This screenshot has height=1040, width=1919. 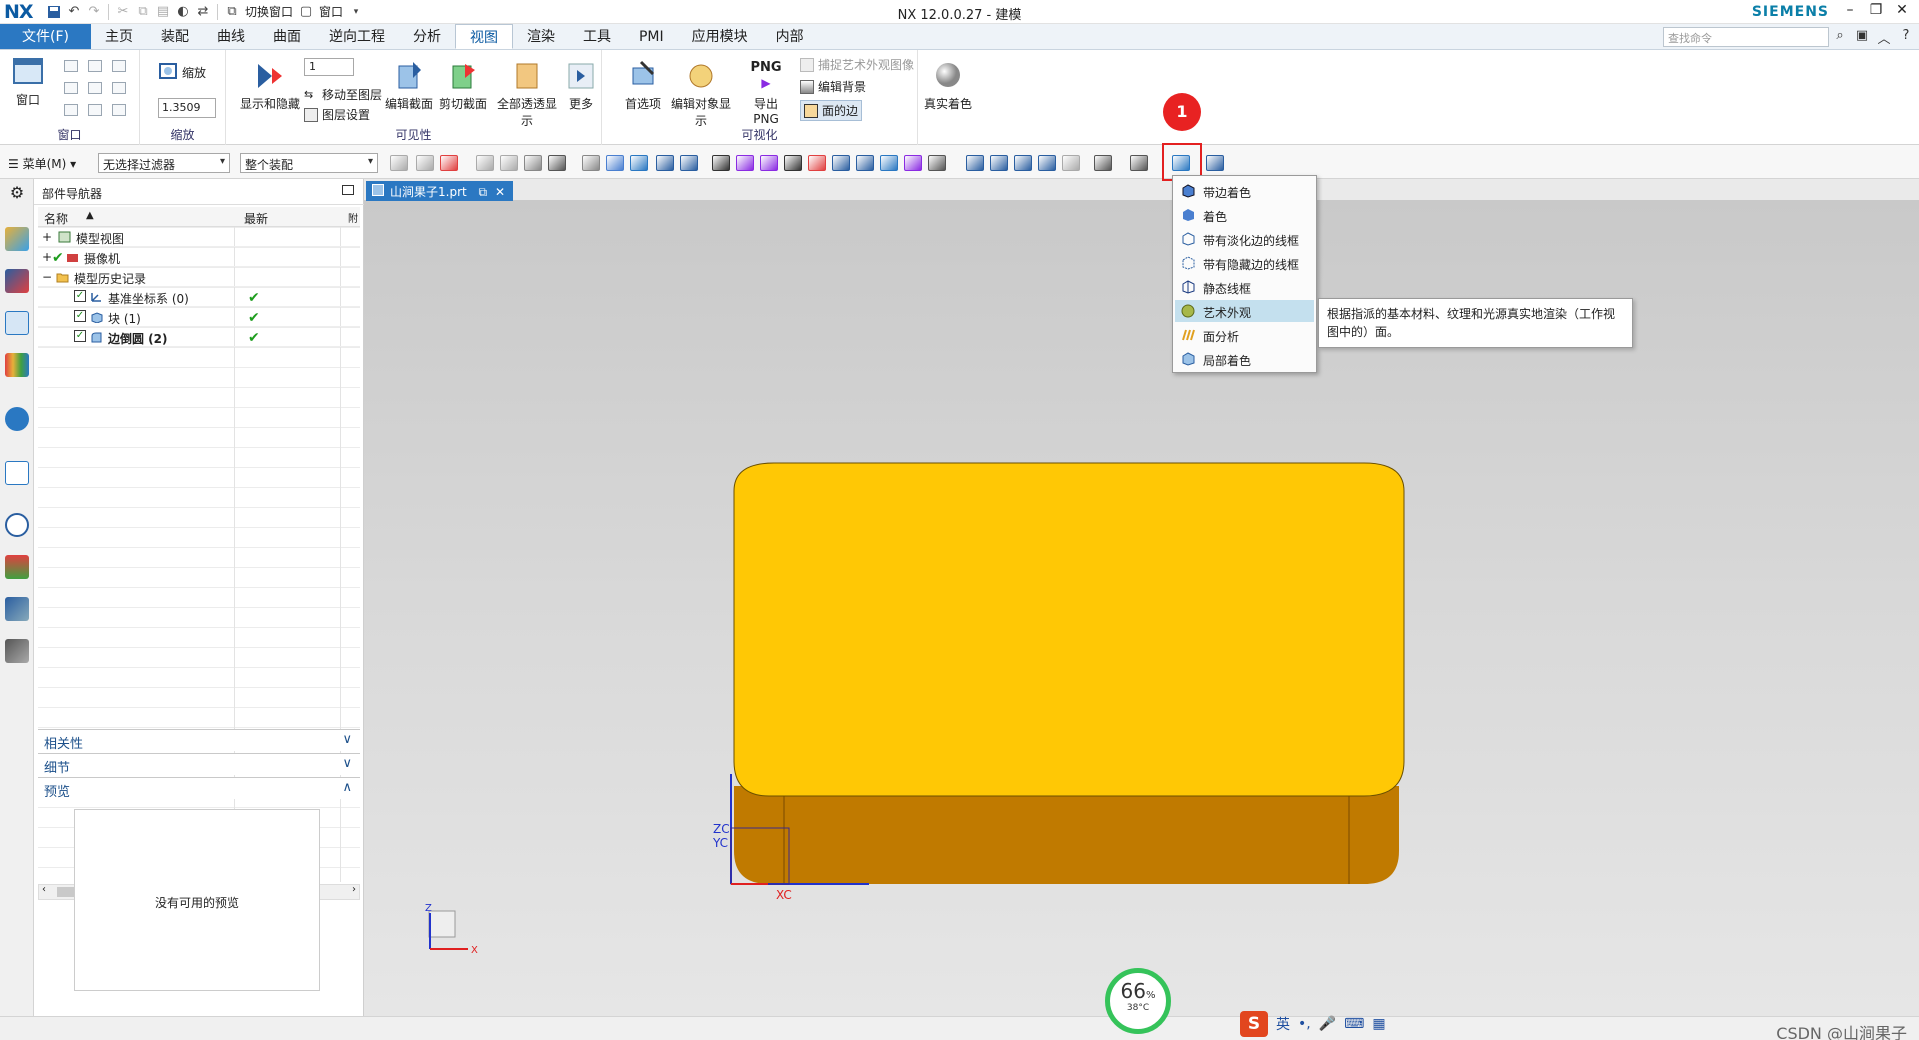 What do you see at coordinates (74, 12) in the screenshot?
I see `undo-icon: ↶` at bounding box center [74, 12].